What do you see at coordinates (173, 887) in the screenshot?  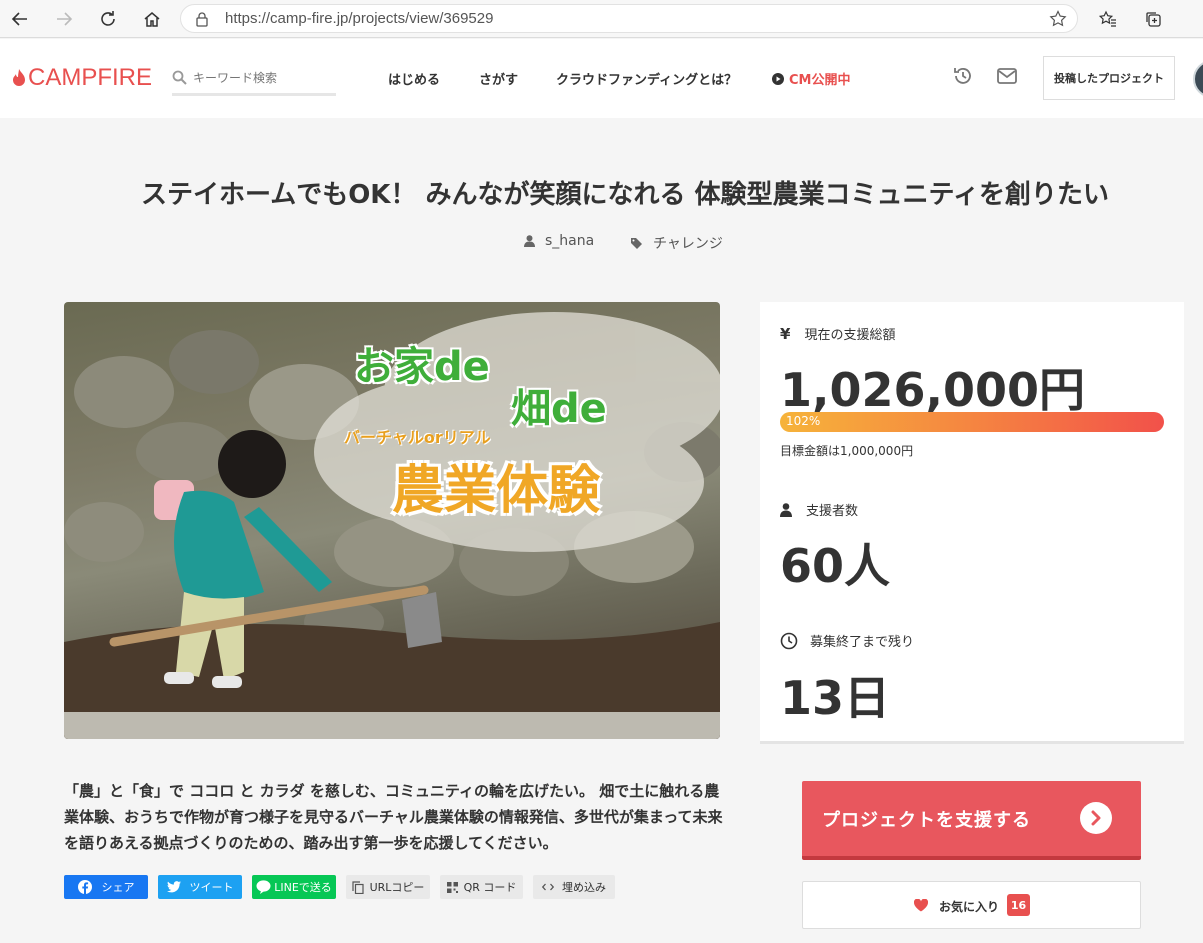 I see `twitter-icon` at bounding box center [173, 887].